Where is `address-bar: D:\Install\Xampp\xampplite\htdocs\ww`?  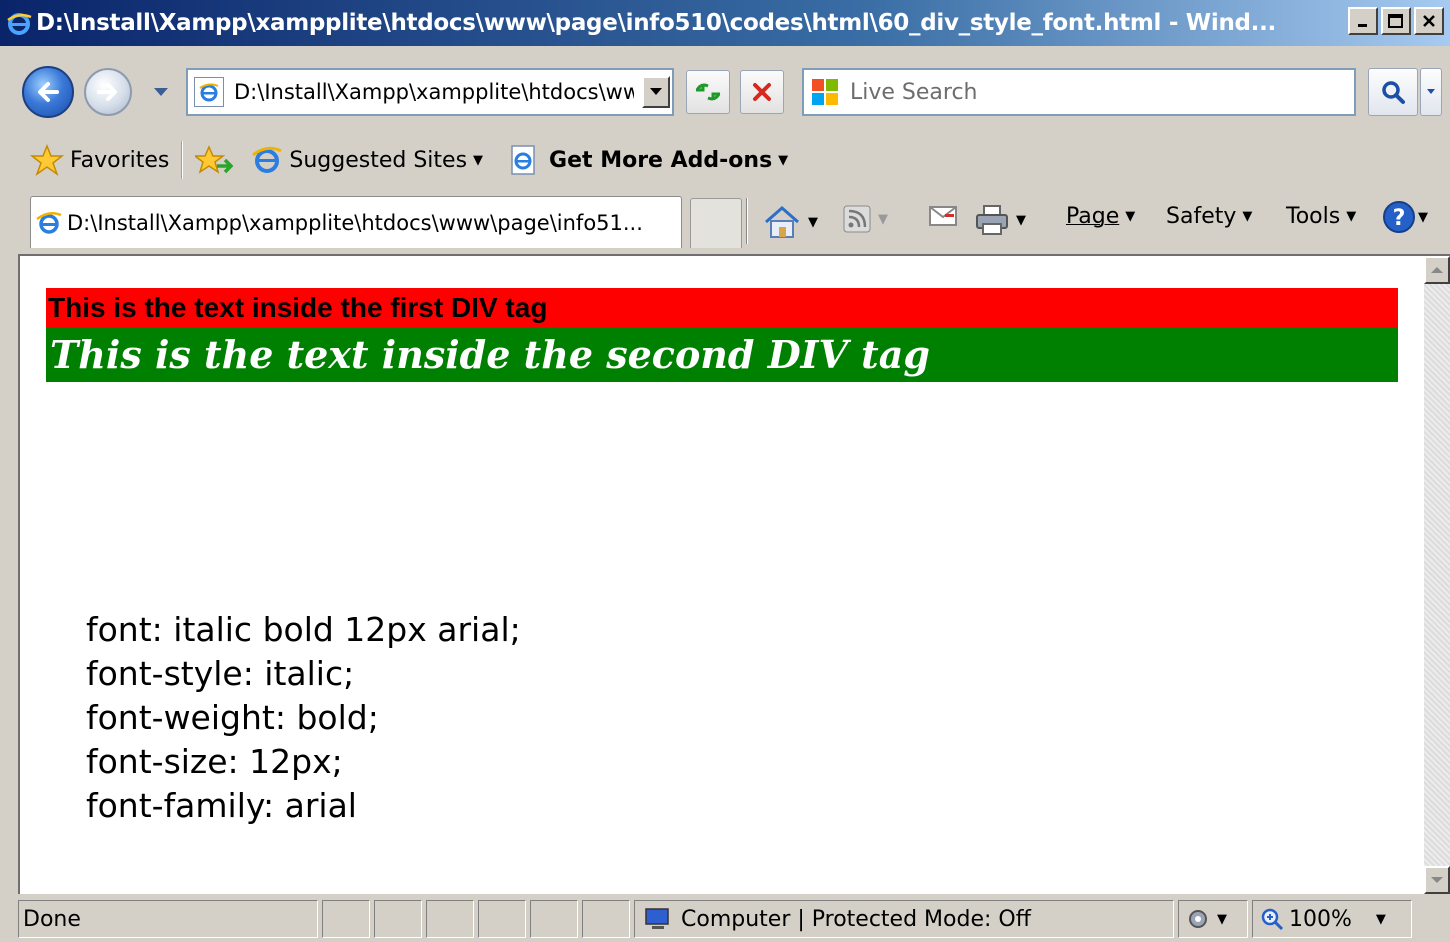
address-bar: D:\Install\Xampp\xampplite\htdocs\ww is located at coordinates (430, 92).